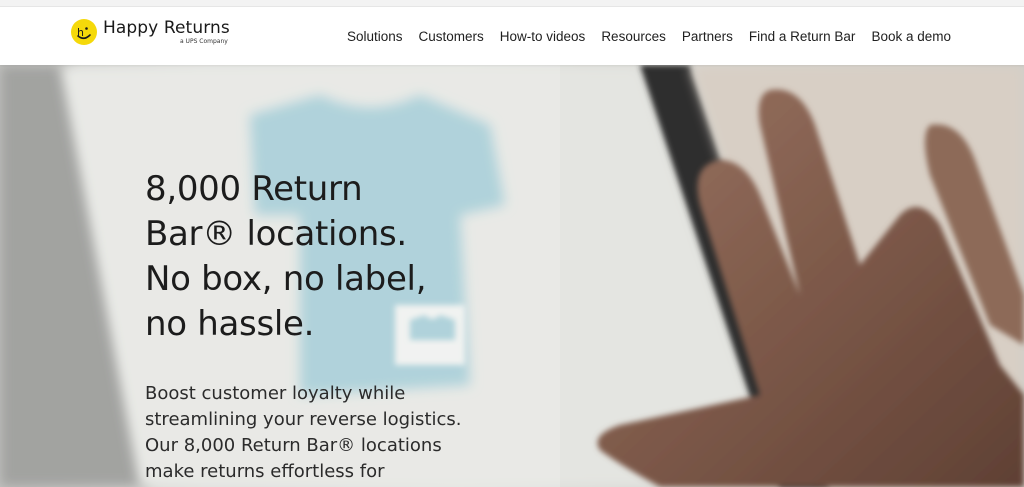 This screenshot has height=487, width=1024. What do you see at coordinates (276, 234) in the screenshot?
I see `headline-line: Bar® locations.` at bounding box center [276, 234].